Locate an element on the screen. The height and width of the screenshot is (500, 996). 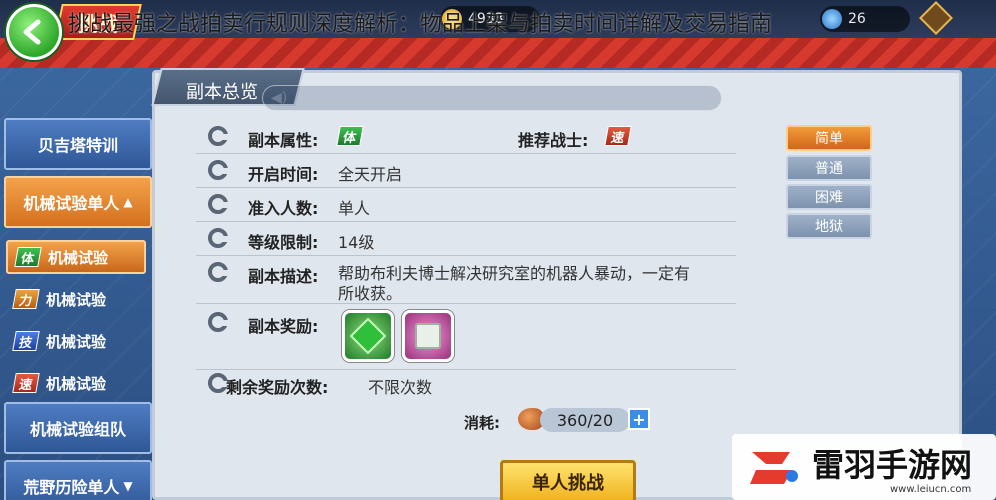
elem-icon: 技 is located at coordinates (26, 341).